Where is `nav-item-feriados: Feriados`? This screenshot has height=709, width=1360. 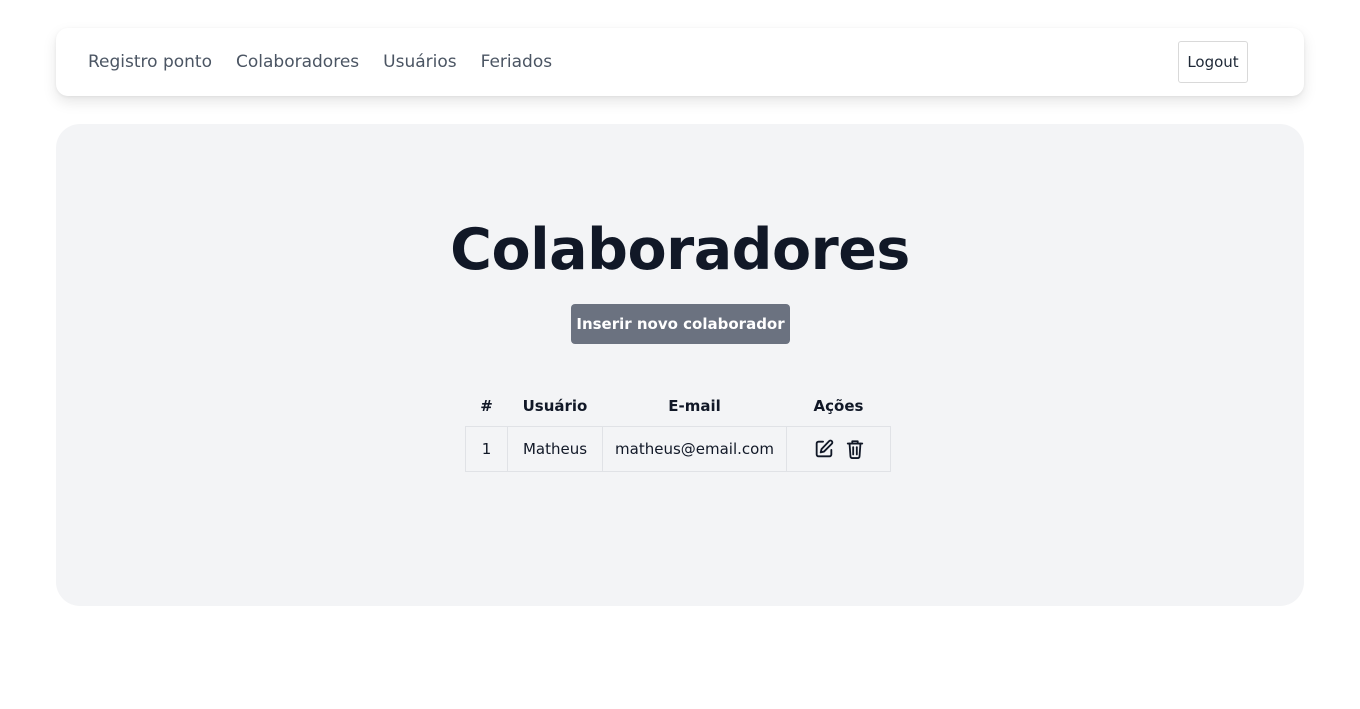 nav-item-feriados: Feriados is located at coordinates (517, 62).